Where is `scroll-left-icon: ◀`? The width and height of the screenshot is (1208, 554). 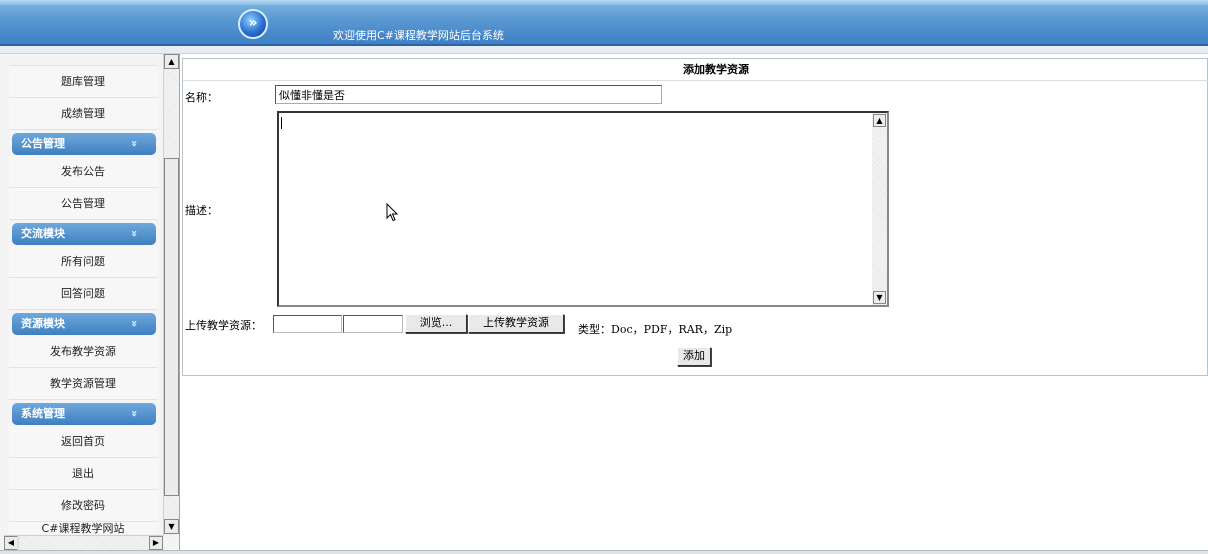 scroll-left-icon: ◀ is located at coordinates (11, 543).